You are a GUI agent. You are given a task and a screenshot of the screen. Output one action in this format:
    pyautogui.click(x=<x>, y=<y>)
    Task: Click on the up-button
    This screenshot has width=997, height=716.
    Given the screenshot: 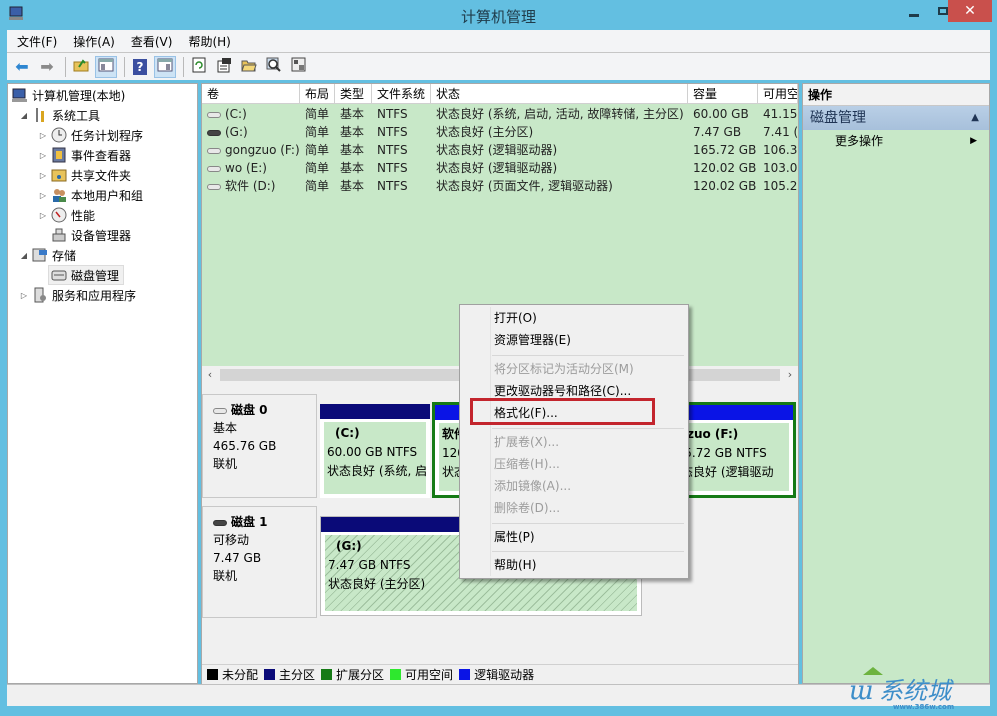 What is the action you would take?
    pyautogui.click(x=81, y=67)
    